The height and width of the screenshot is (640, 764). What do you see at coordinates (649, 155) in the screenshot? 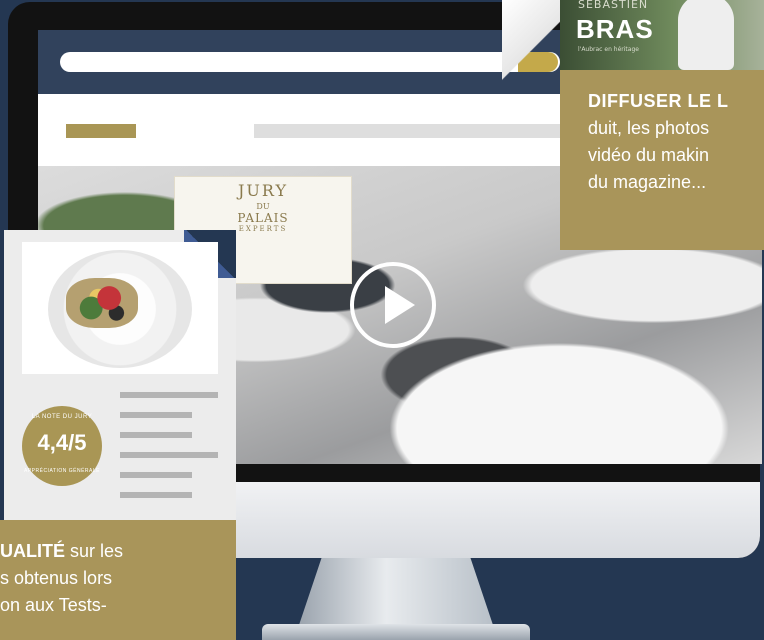
I see `diffuser-line2: vidéo du makin` at bounding box center [649, 155].